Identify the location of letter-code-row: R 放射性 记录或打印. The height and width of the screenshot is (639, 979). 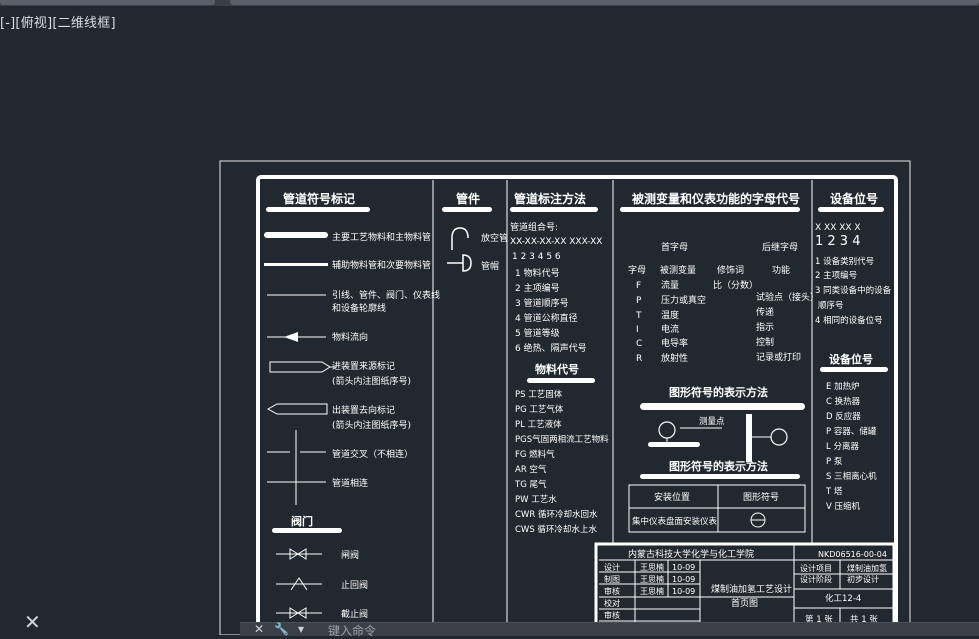
(718, 357).